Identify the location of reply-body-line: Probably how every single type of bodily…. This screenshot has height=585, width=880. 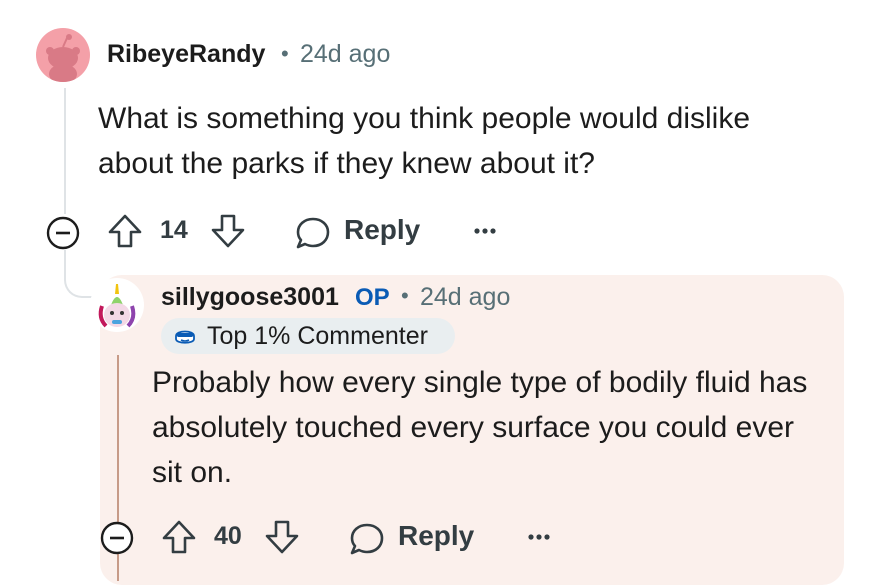
(480, 382).